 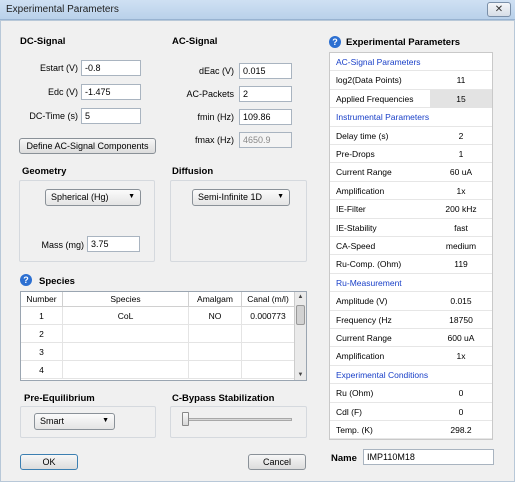 What do you see at coordinates (268, 299) in the screenshot?
I see `column-header: Canal (m/l)` at bounding box center [268, 299].